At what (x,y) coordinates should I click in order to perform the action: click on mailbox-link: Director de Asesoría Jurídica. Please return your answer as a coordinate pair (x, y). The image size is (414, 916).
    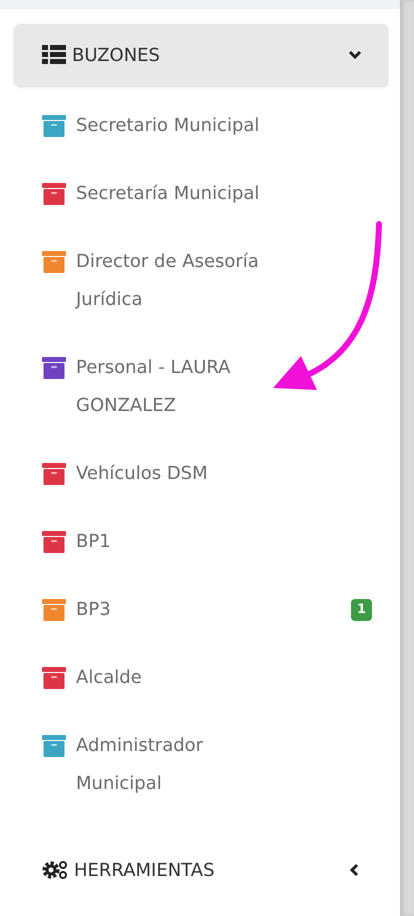
    Looking at the image, I should click on (178, 281).